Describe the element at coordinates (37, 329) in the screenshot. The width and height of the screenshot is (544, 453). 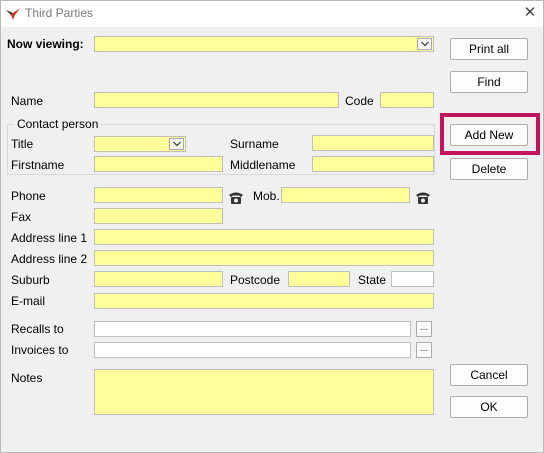
I see `recalls-to-label: Recalls to` at that location.